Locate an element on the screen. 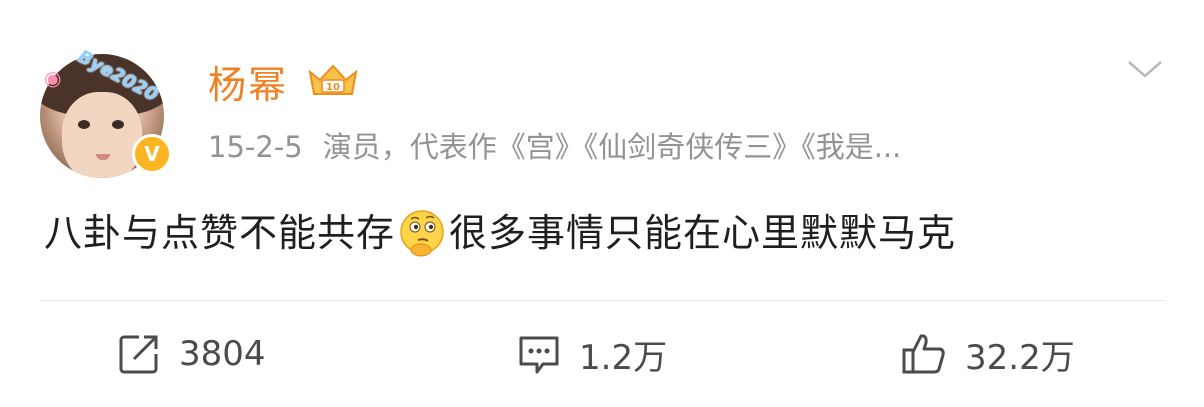  comment-icon is located at coordinates (539, 355).